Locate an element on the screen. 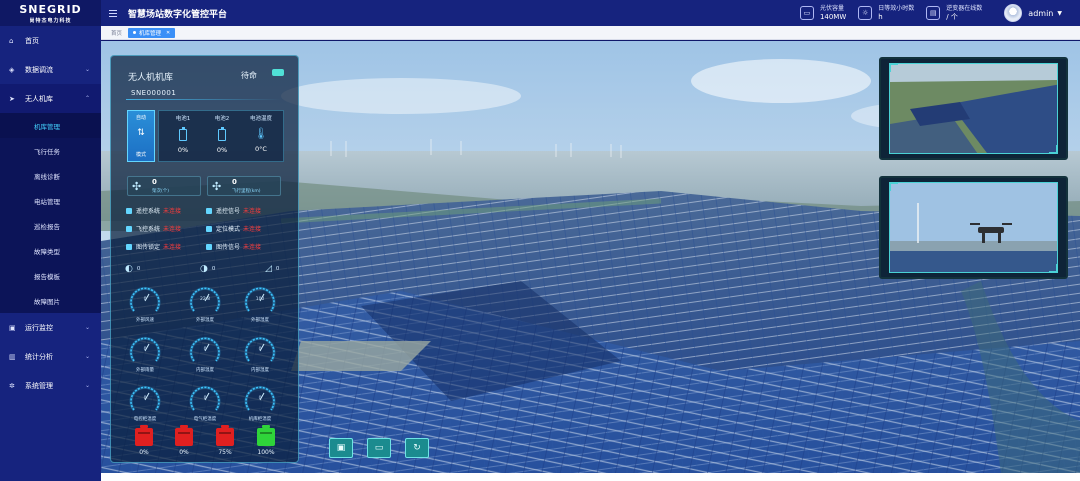 The height and width of the screenshot is (481, 1080). battery-2: 电池2 0% is located at coordinates (222, 134).